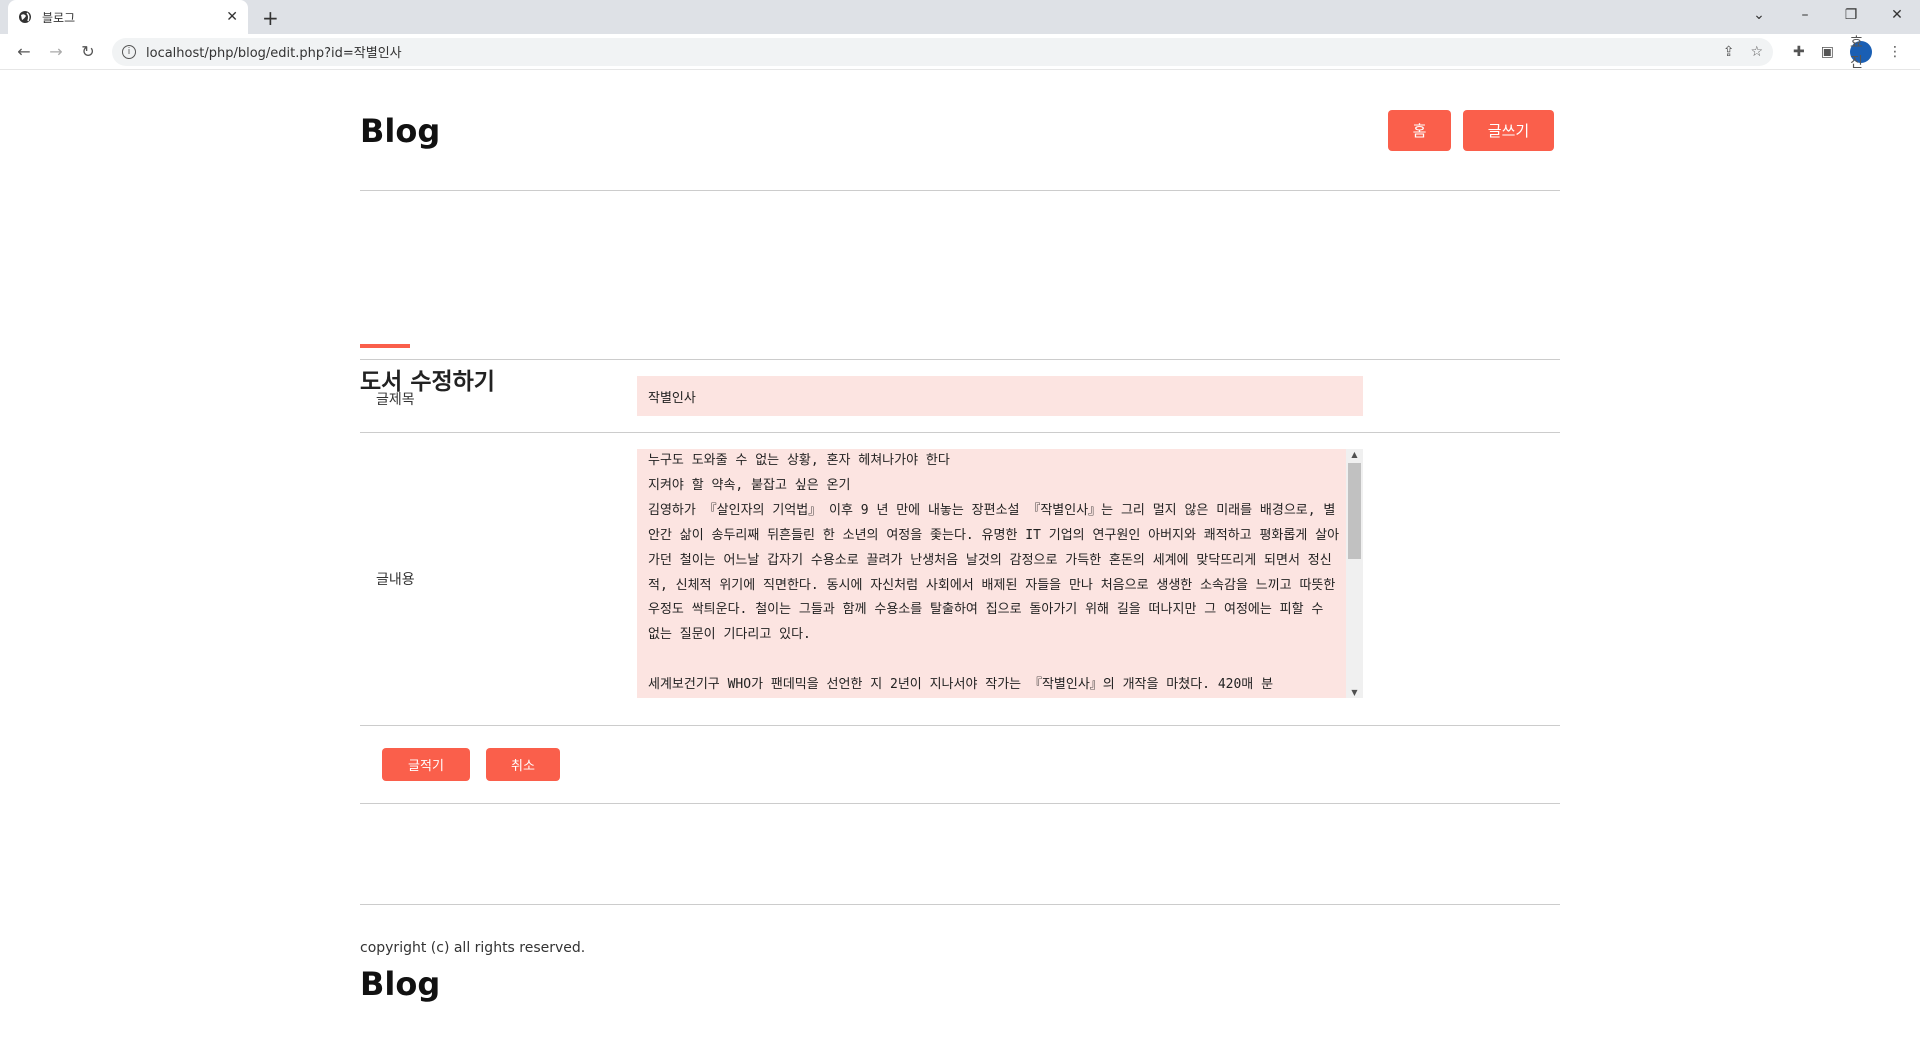 The width and height of the screenshot is (1920, 1040). Describe the element at coordinates (400, 131) in the screenshot. I see `site-logo: Blog` at that location.